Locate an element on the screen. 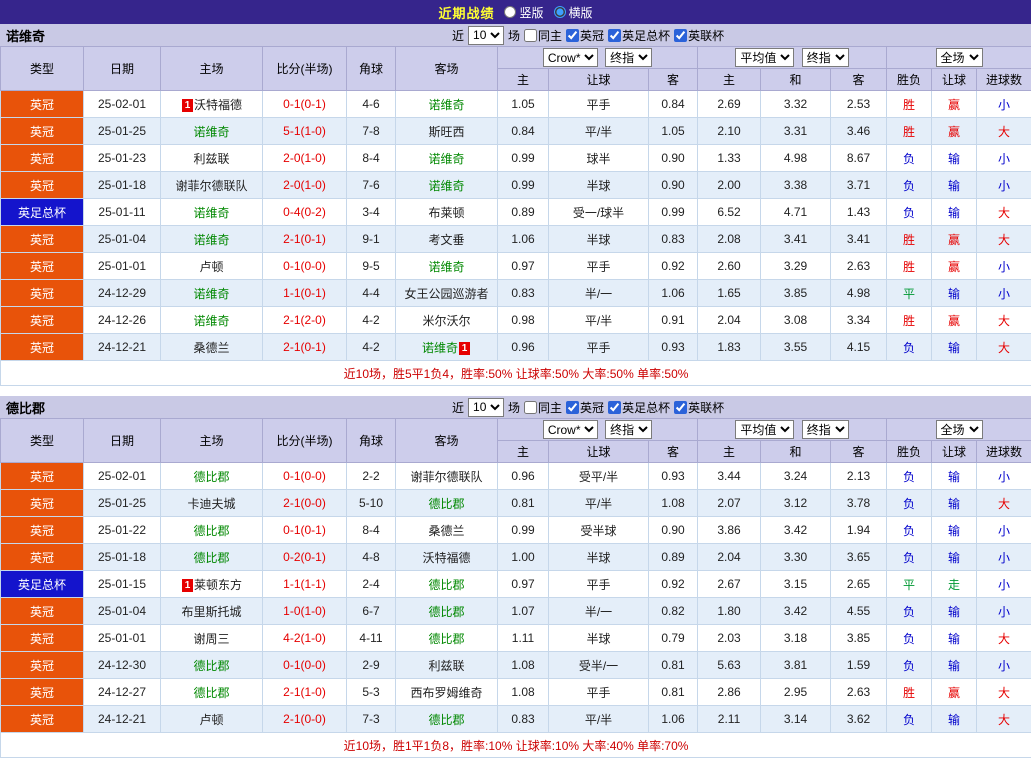 This screenshot has height=758, width=1031. result-winlose: 平 is located at coordinates (909, 584).